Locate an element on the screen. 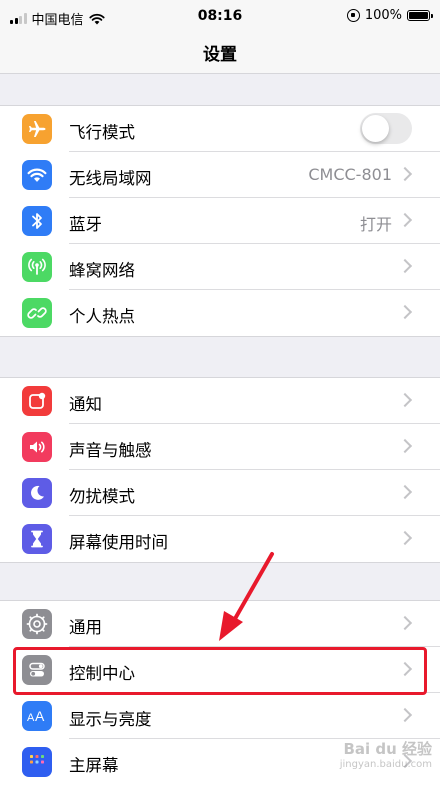  watermark-sub: jingyan.baidu.com is located at coordinates (385, 764).